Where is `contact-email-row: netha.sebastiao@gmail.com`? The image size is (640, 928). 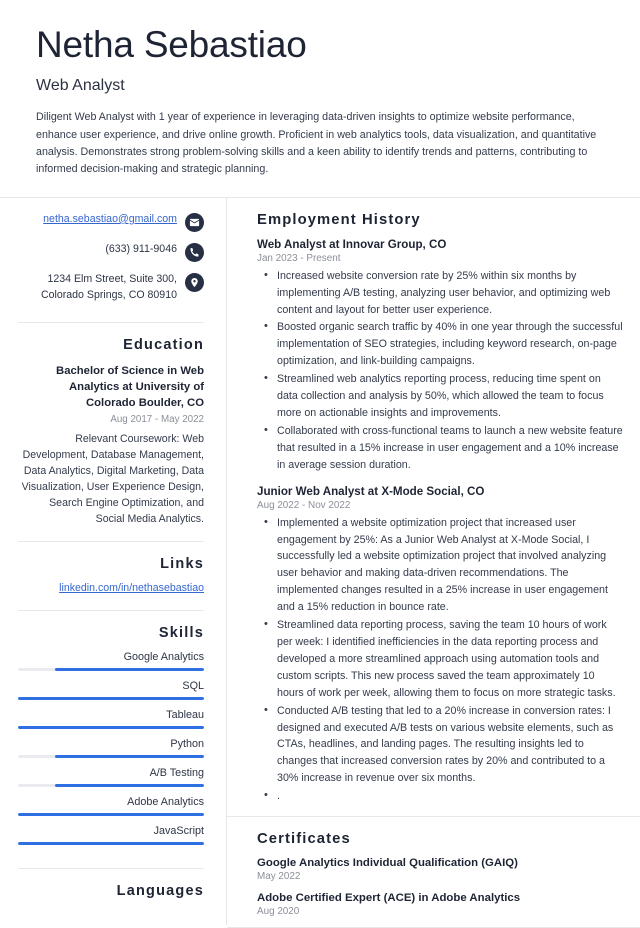
contact-email-row: netha.sebastiao@gmail.com is located at coordinates (111, 222).